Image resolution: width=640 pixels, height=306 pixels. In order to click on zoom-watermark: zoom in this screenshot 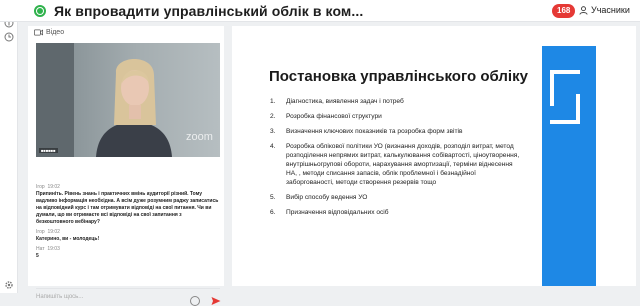, I will do `click(199, 137)`.